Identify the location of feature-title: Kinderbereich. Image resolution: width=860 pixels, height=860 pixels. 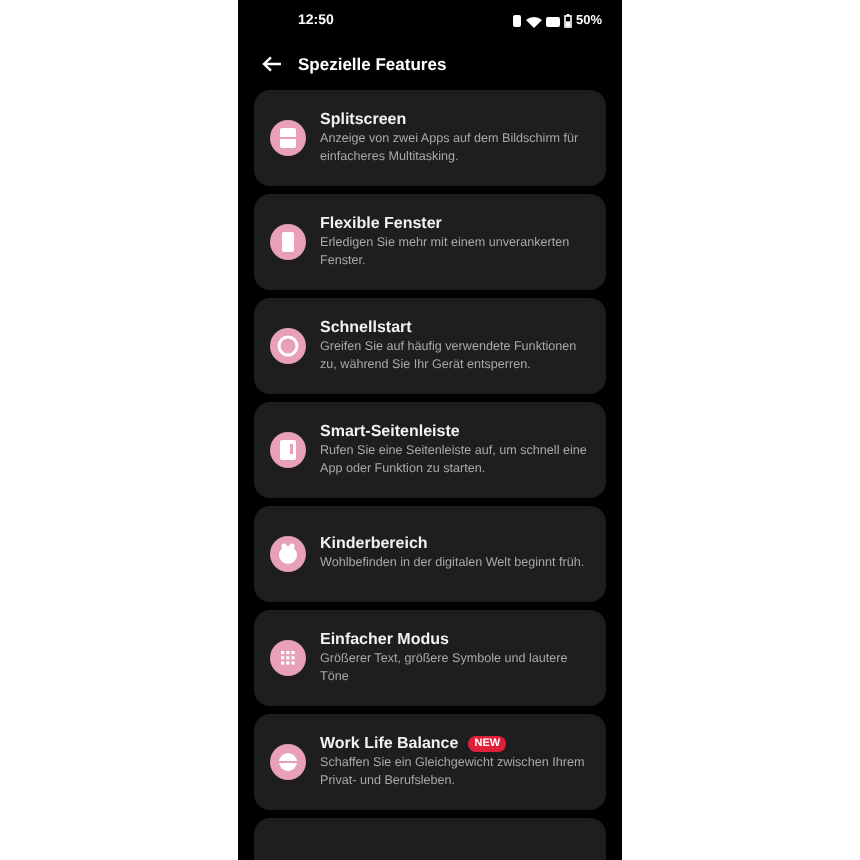
(374, 543).